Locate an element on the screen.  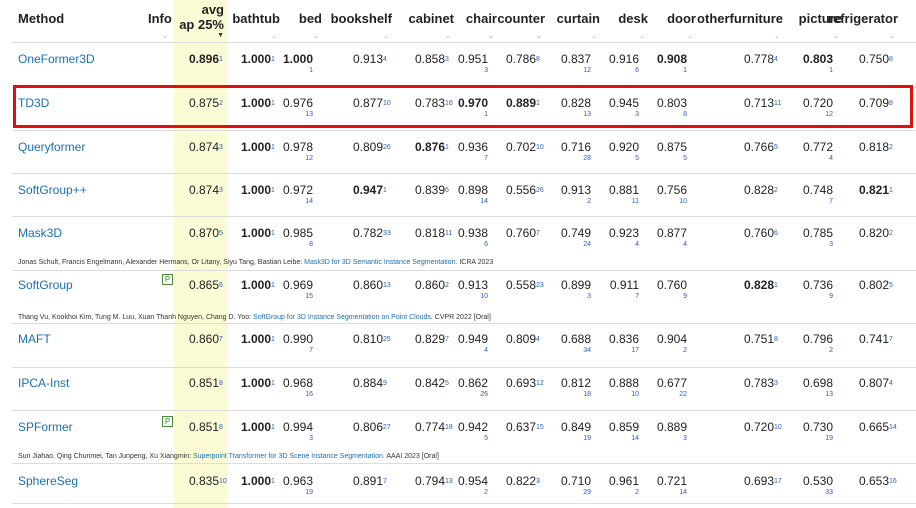
column-header-otherfurniture: otherfurniture is located at coordinates (740, 19).